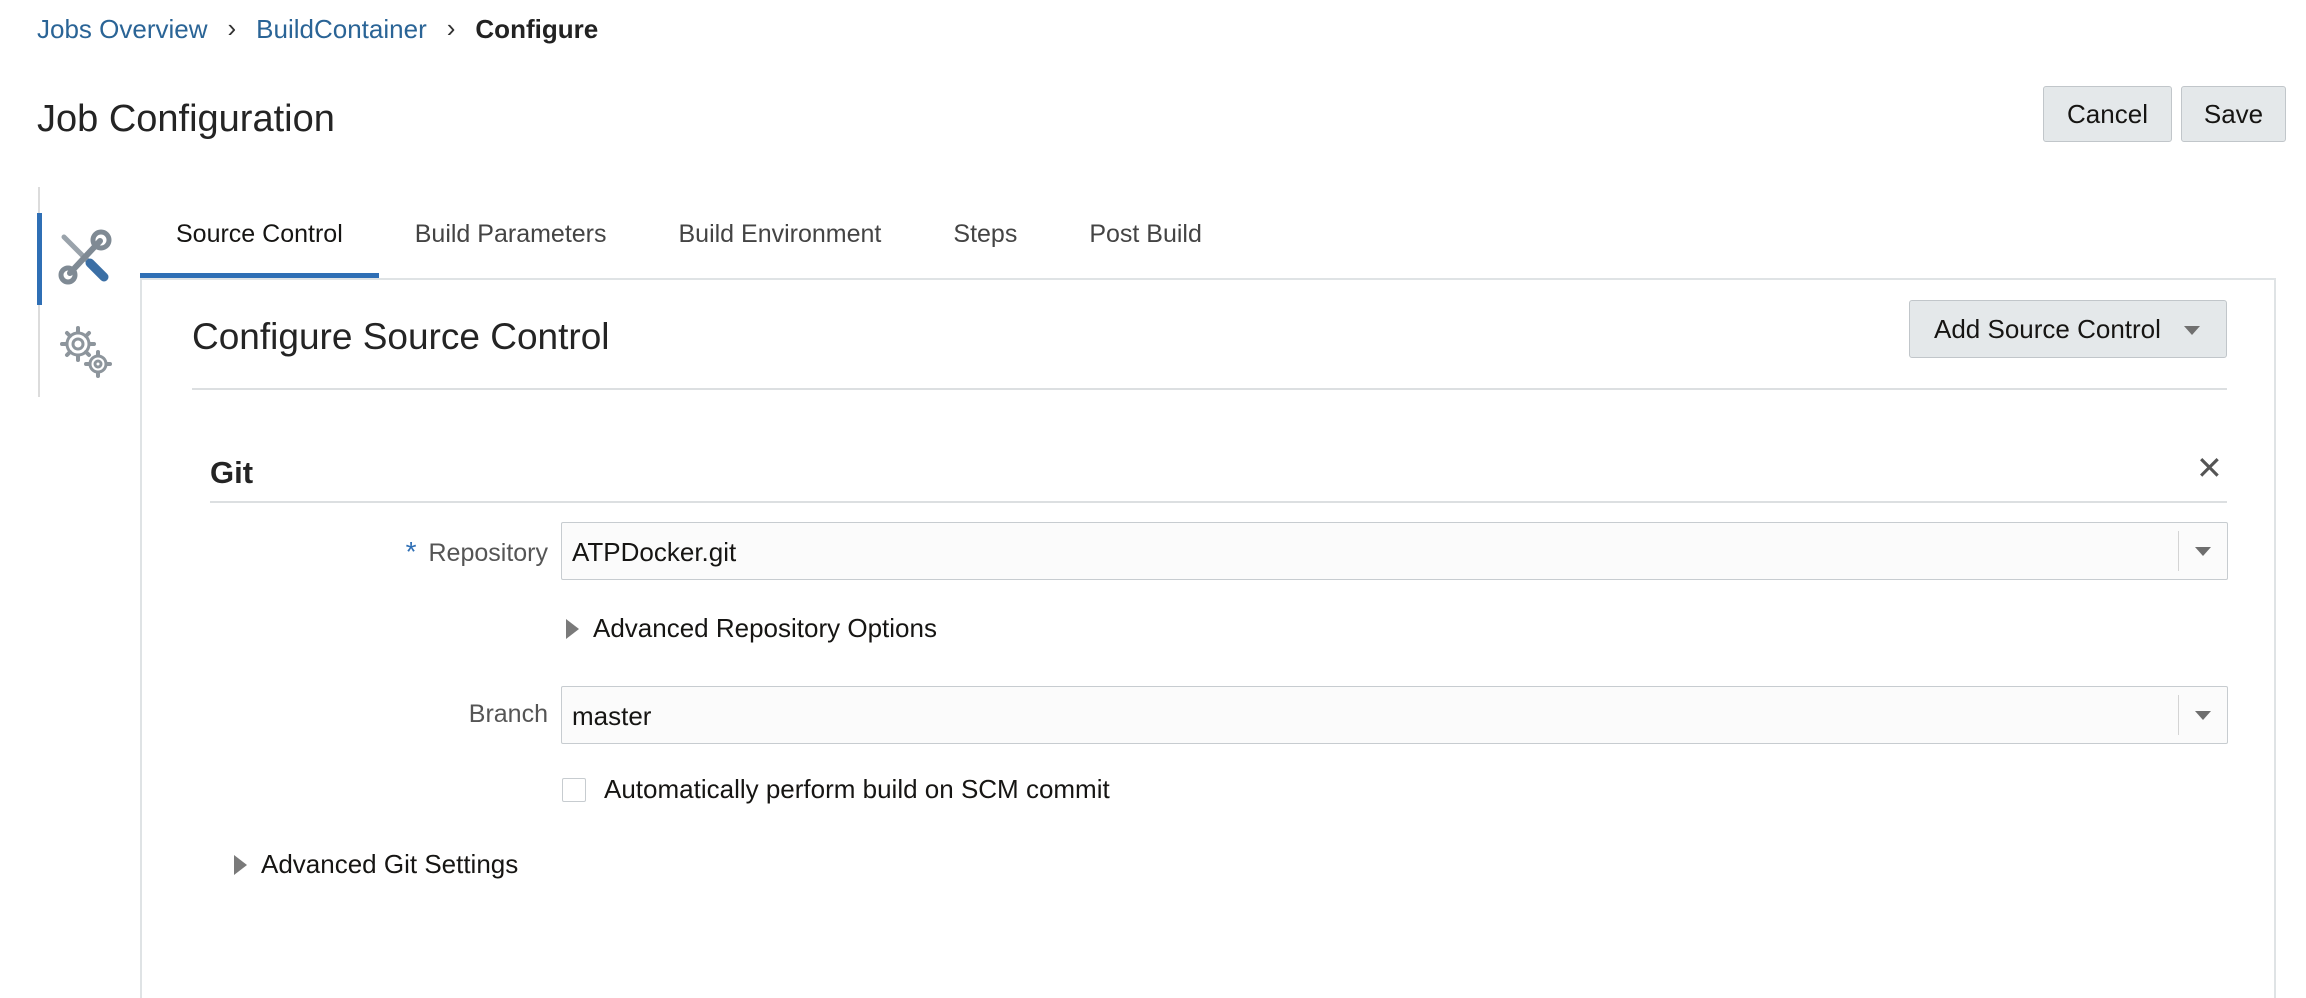 The width and height of the screenshot is (2306, 998). I want to click on branch-select: master, so click(1394, 715).